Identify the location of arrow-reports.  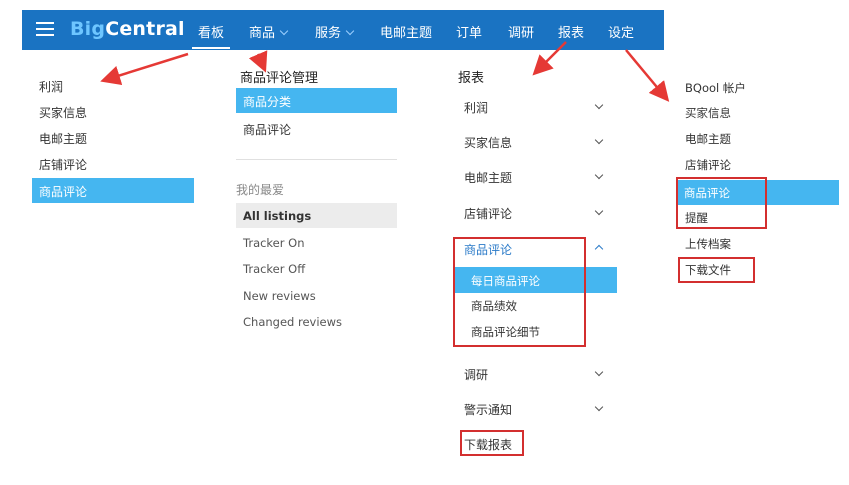
(549, 58).